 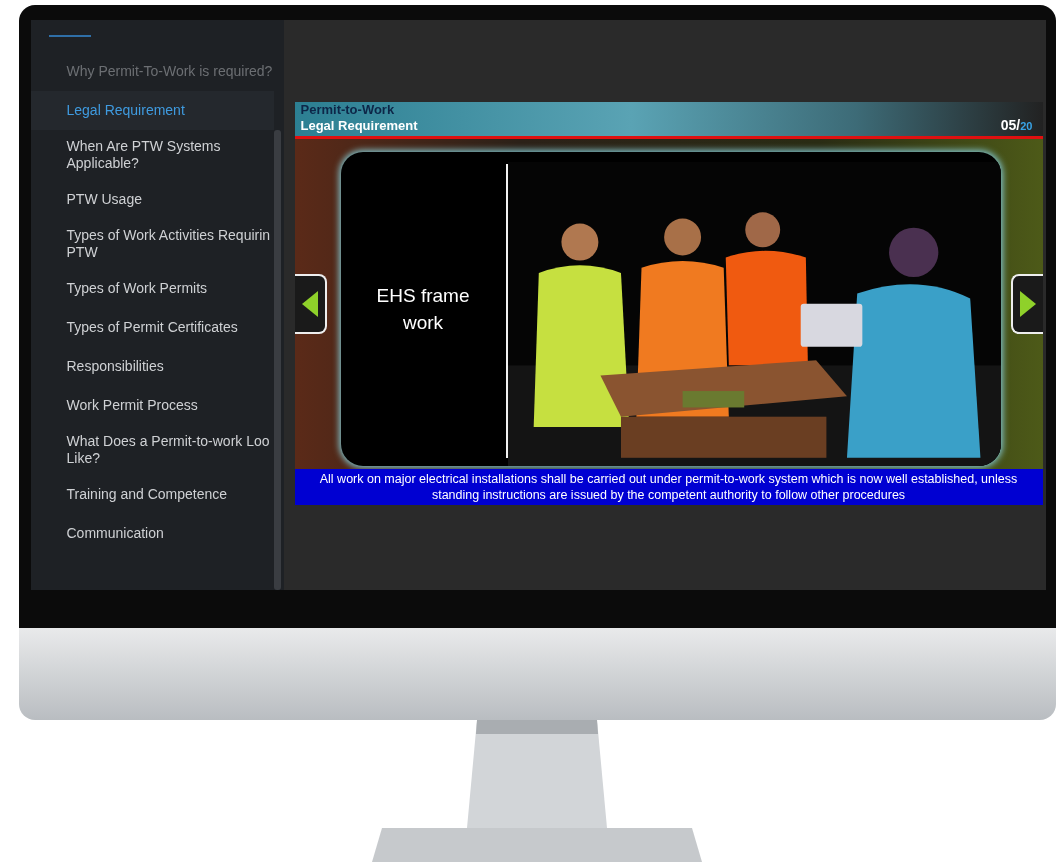 I want to click on sidebar-item: Legal Requirement, so click(x=152, y=110).